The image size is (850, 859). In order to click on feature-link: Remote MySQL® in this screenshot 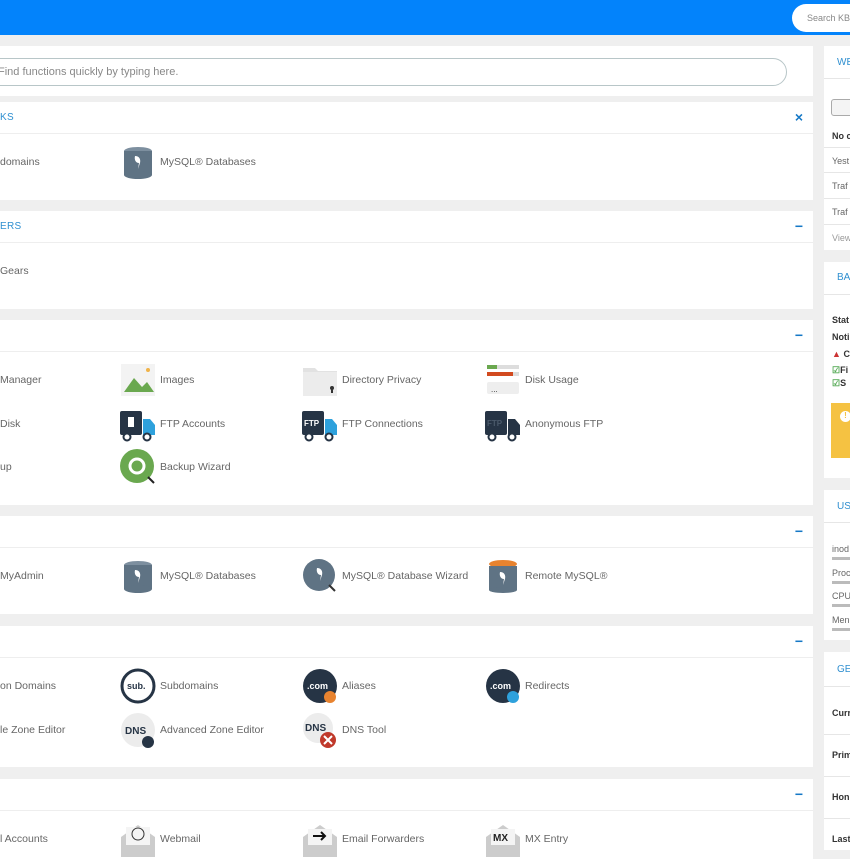, I will do `click(546, 576)`.